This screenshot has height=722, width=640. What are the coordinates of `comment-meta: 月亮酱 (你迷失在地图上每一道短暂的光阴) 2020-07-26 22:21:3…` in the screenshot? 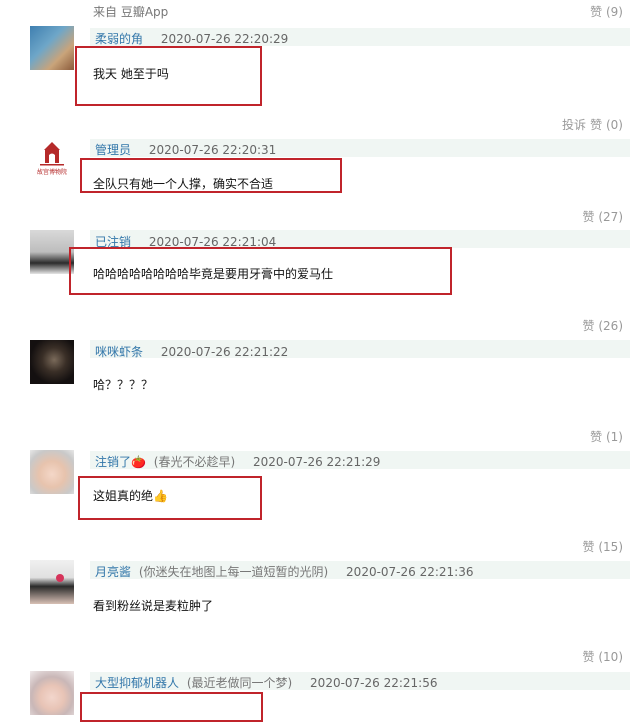 It's located at (284, 571).